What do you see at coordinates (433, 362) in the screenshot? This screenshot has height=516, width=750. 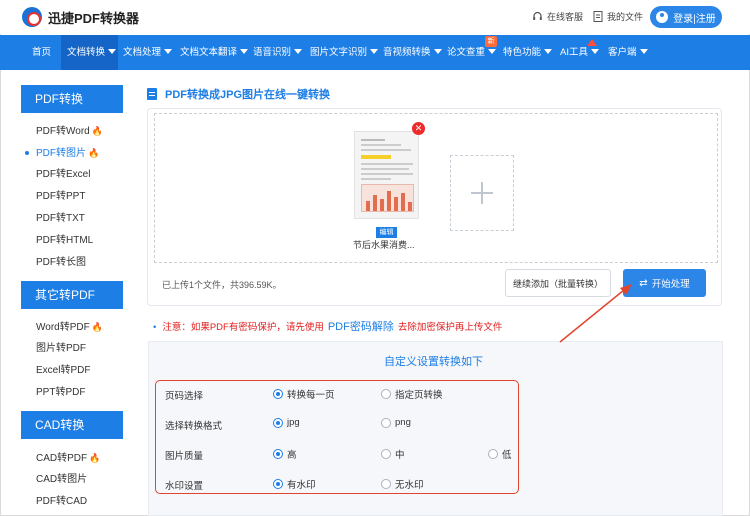 I see `settings-title: 自定义设置转换如下` at bounding box center [433, 362].